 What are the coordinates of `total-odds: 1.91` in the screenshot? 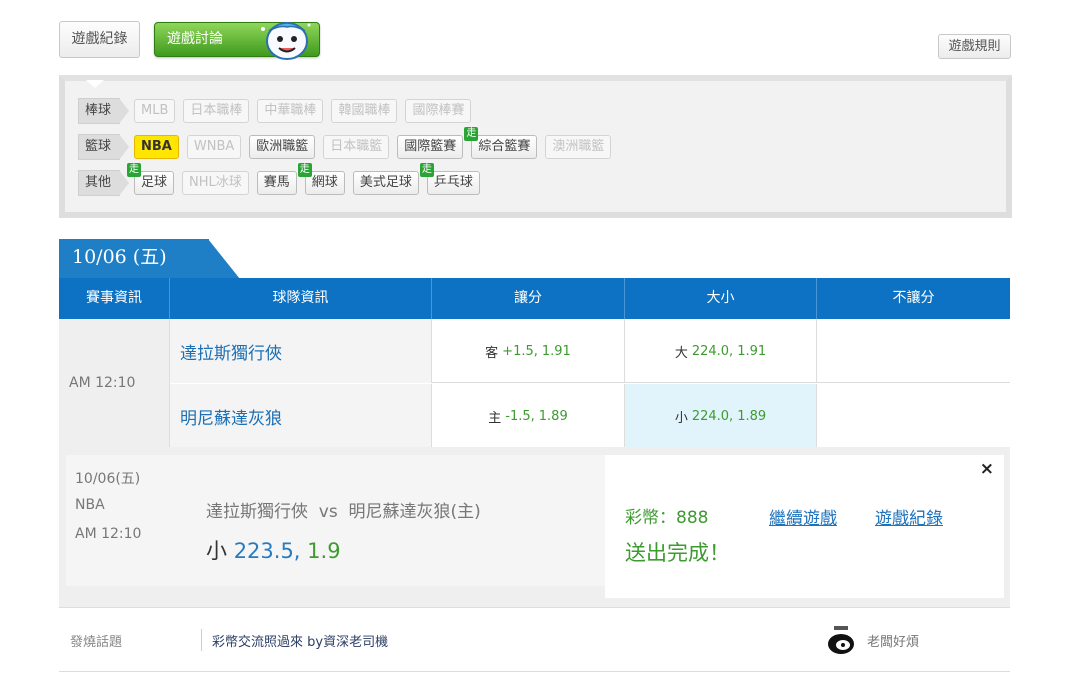 It's located at (752, 351).